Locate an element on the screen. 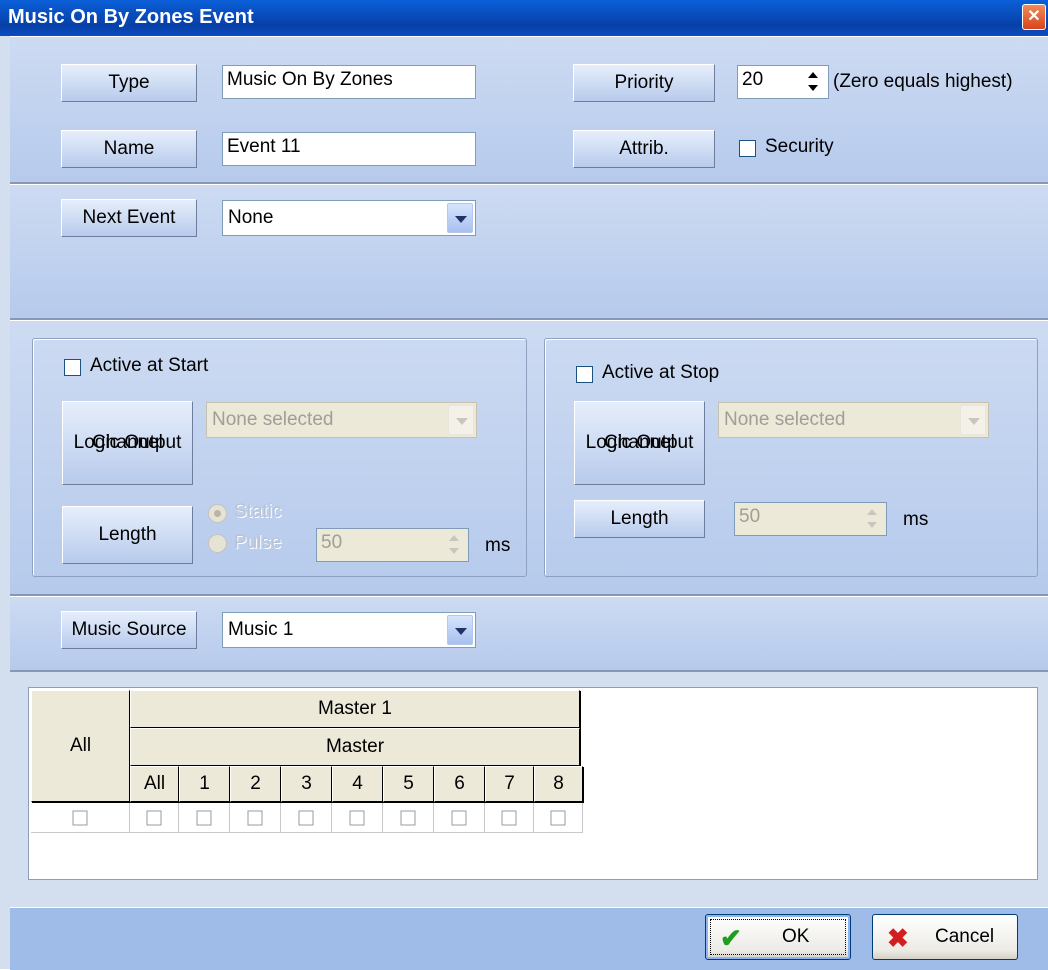 This screenshot has height=970, width=1048. next-event-value: None is located at coordinates (251, 217).